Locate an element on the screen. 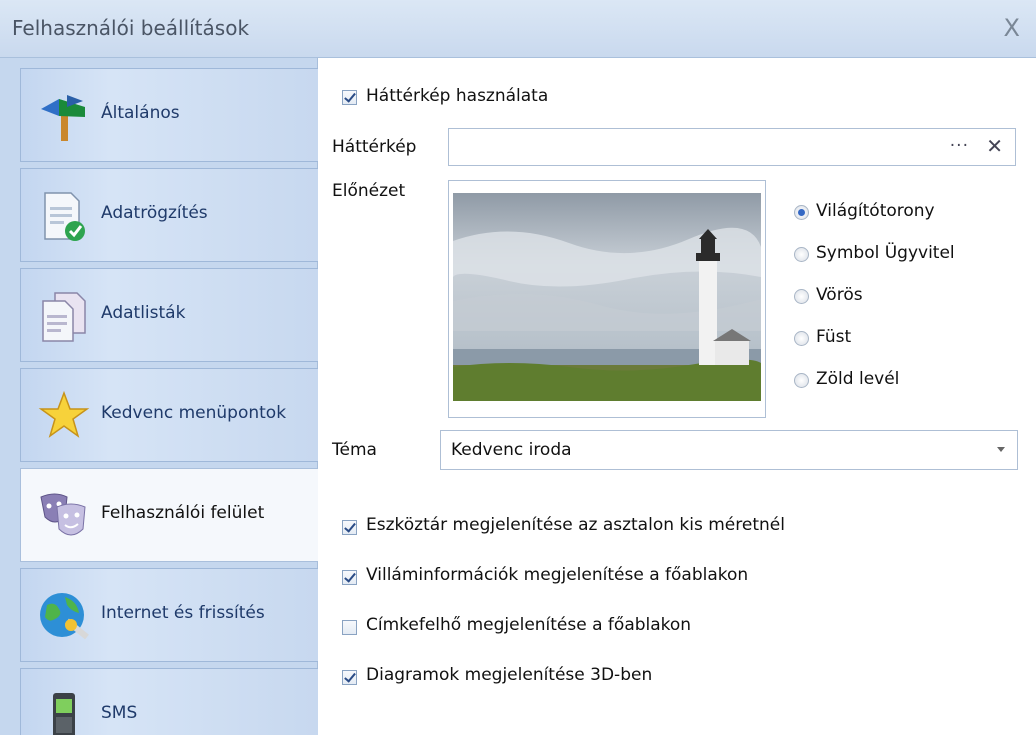  clear-button: ✕ is located at coordinates (994, 146).